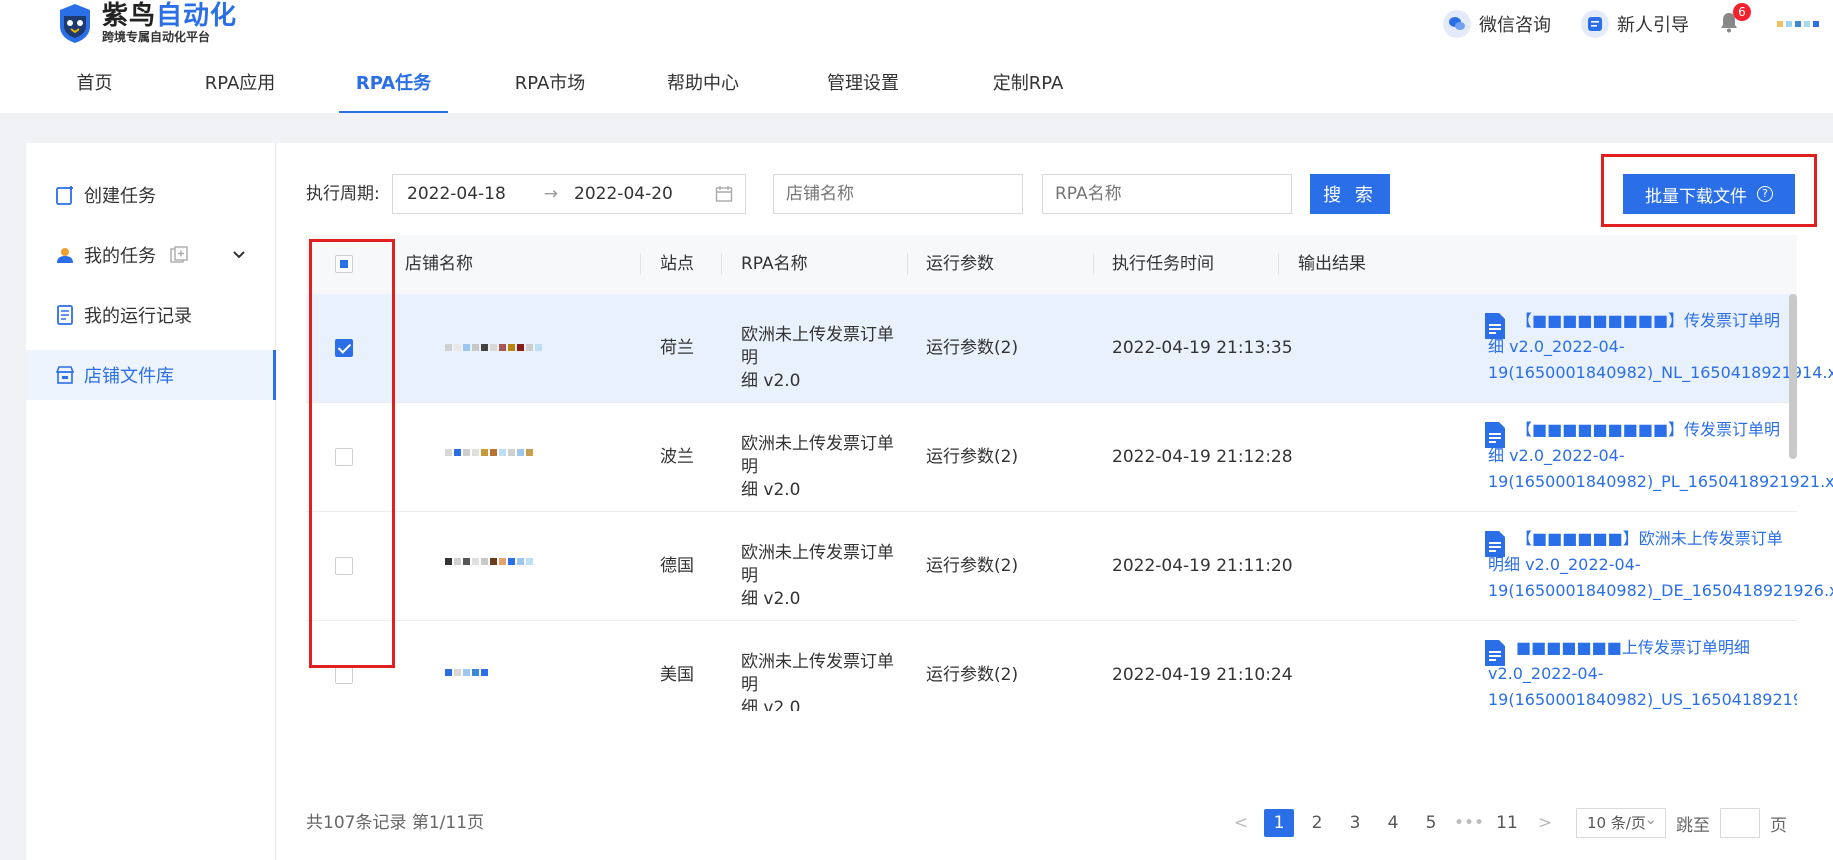  Describe the element at coordinates (75, 23) in the screenshot. I see `logo-bird-icon` at that location.